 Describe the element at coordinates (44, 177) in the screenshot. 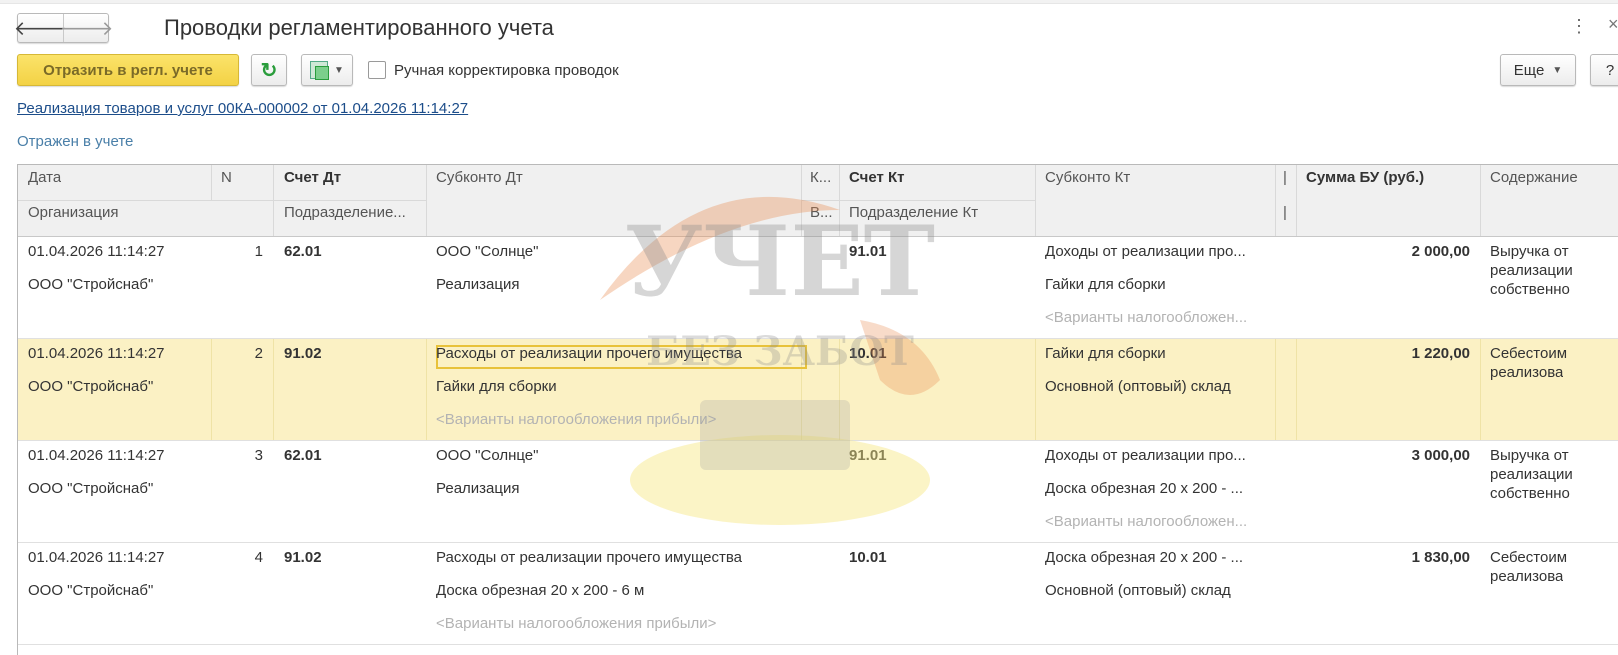

I see `header-date: Дата` at that location.